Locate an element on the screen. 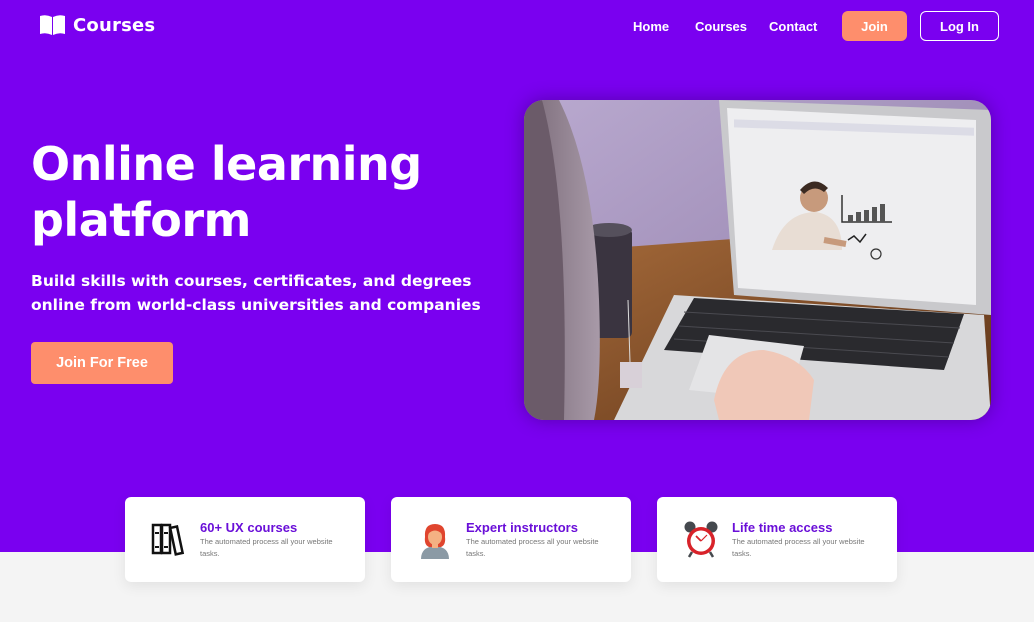 Image resolution: width=1034 pixels, height=622 pixels. feature-title: 60+ UX courses is located at coordinates (249, 527).